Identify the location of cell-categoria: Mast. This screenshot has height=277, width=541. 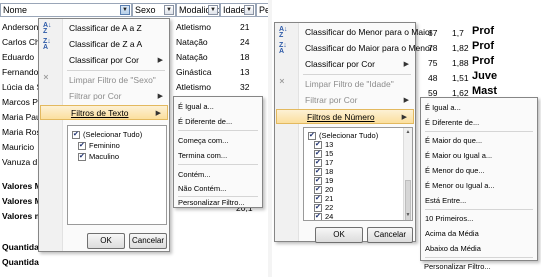
(485, 91).